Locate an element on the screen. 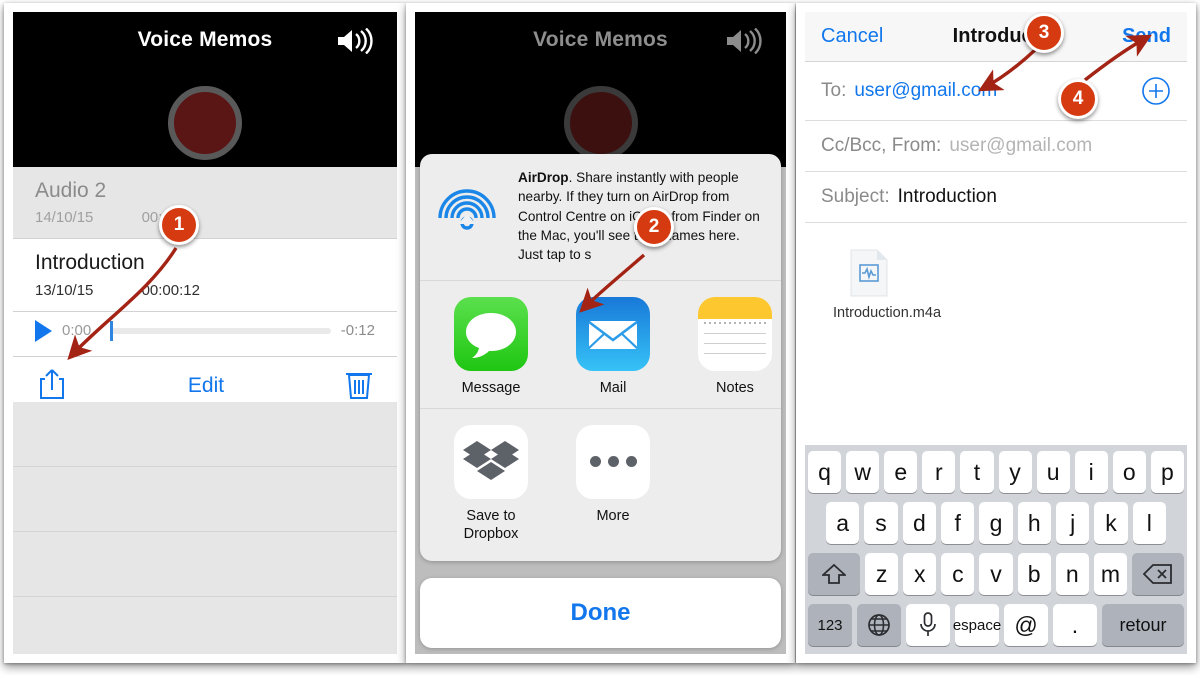 This screenshot has width=1200, height=675. callout-badge-4: 4 is located at coordinates (1078, 99).